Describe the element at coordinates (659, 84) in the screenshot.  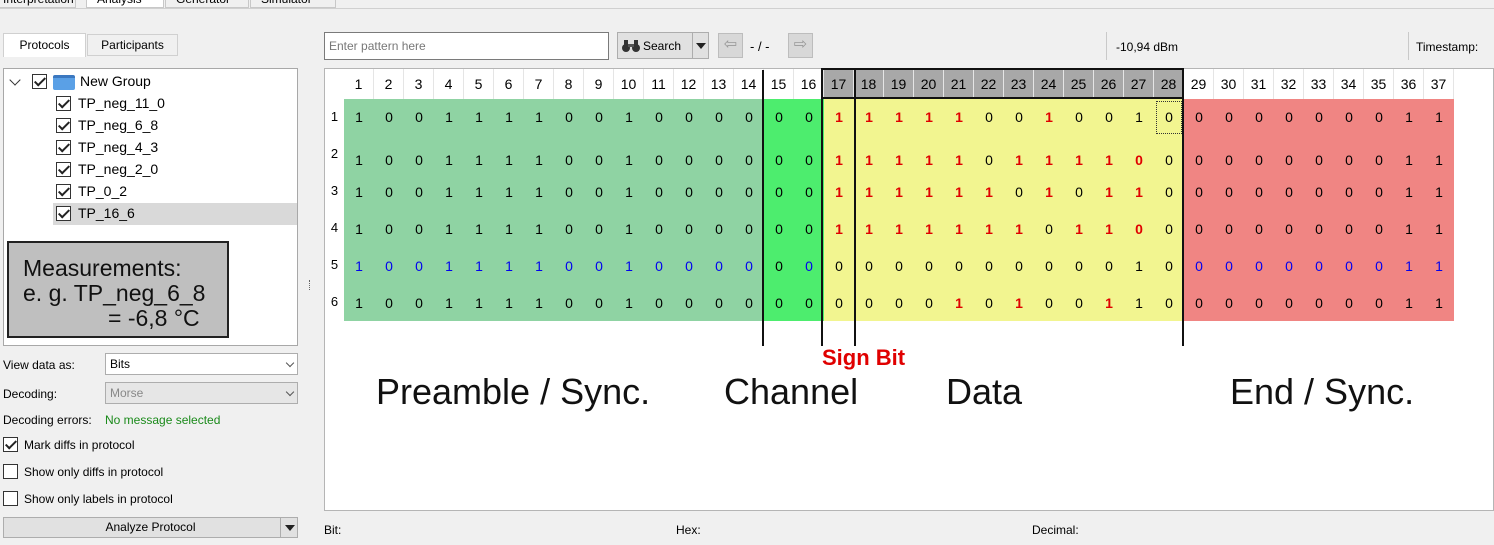
I see `column-header: 11` at that location.